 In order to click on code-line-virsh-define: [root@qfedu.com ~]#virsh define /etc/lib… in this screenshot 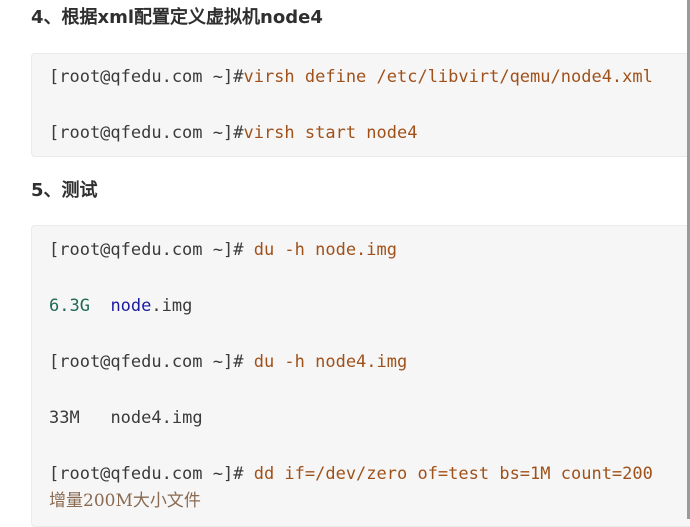, I will do `click(351, 77)`.